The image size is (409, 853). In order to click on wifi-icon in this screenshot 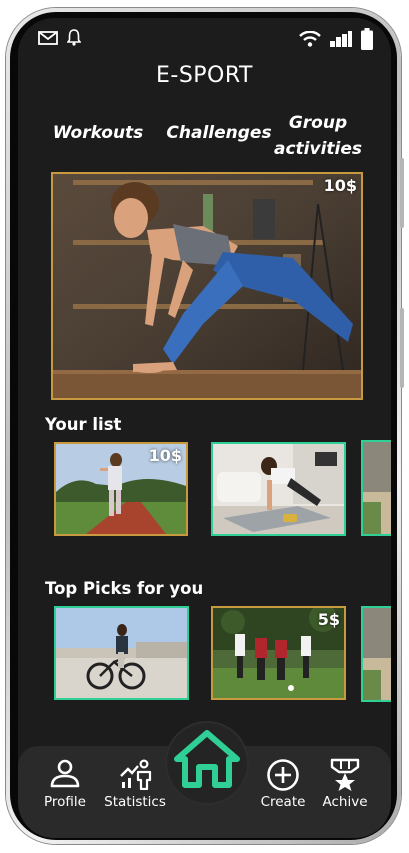, I will do `click(310, 39)`.